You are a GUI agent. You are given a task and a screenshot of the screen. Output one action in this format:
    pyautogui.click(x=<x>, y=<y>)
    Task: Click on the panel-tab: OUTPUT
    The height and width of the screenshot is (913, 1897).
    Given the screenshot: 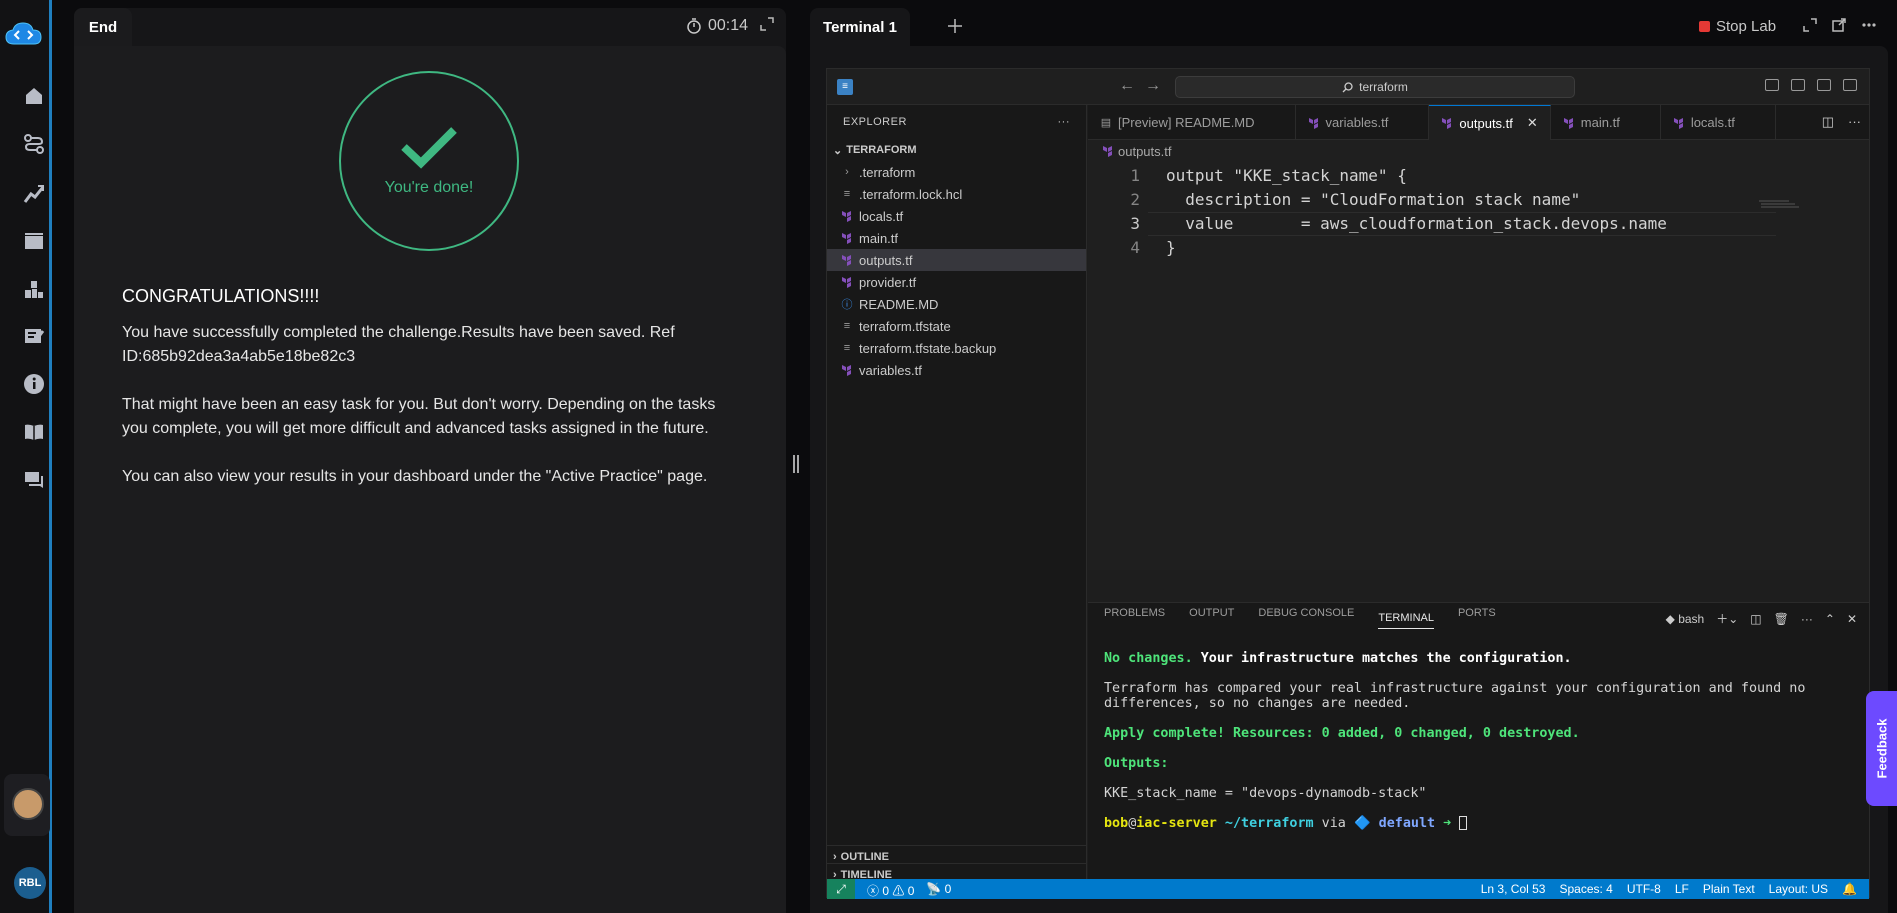 What is the action you would take?
    pyautogui.click(x=1211, y=618)
    